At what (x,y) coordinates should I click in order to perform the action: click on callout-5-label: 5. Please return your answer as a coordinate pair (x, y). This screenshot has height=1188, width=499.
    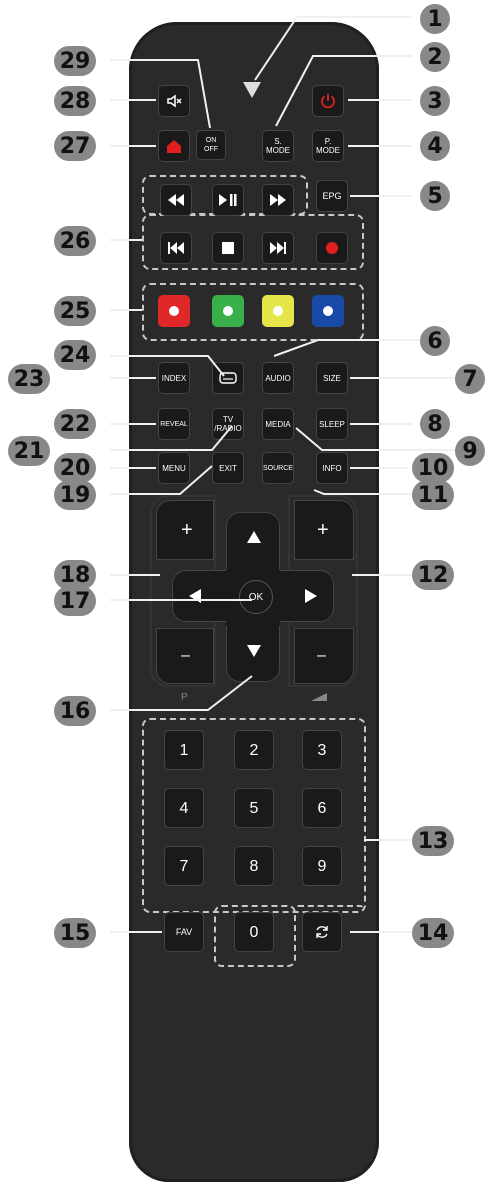
    Looking at the image, I should click on (435, 196).